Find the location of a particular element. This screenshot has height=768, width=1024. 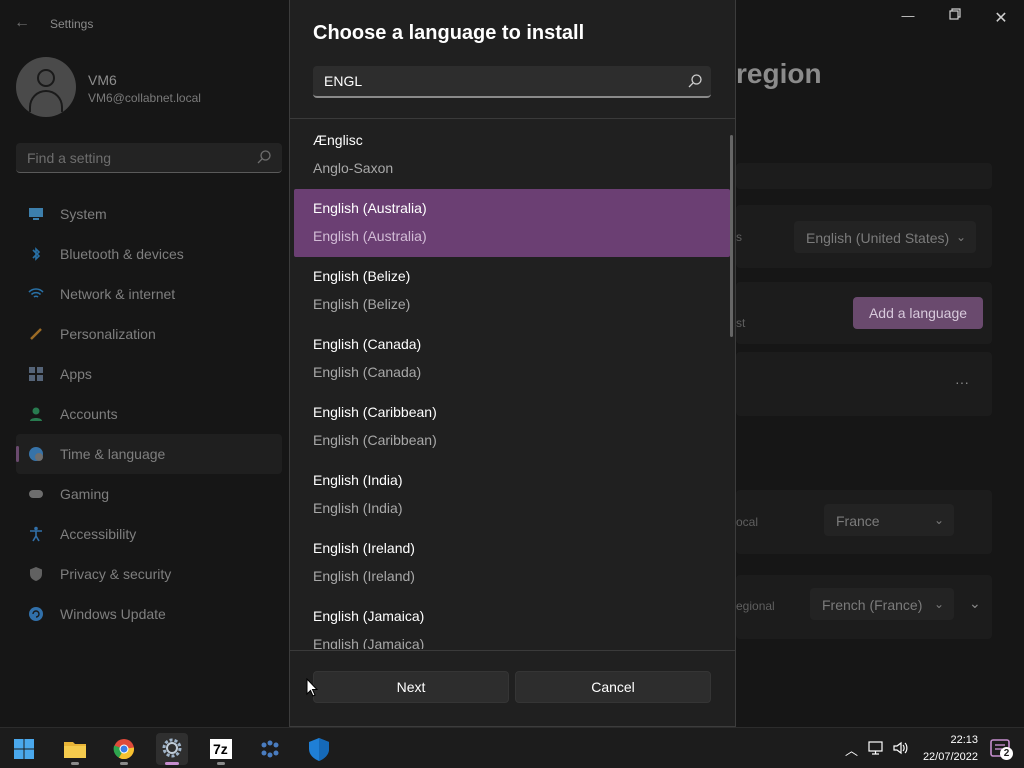

notification-icon: 2 is located at coordinates (1001, 749).